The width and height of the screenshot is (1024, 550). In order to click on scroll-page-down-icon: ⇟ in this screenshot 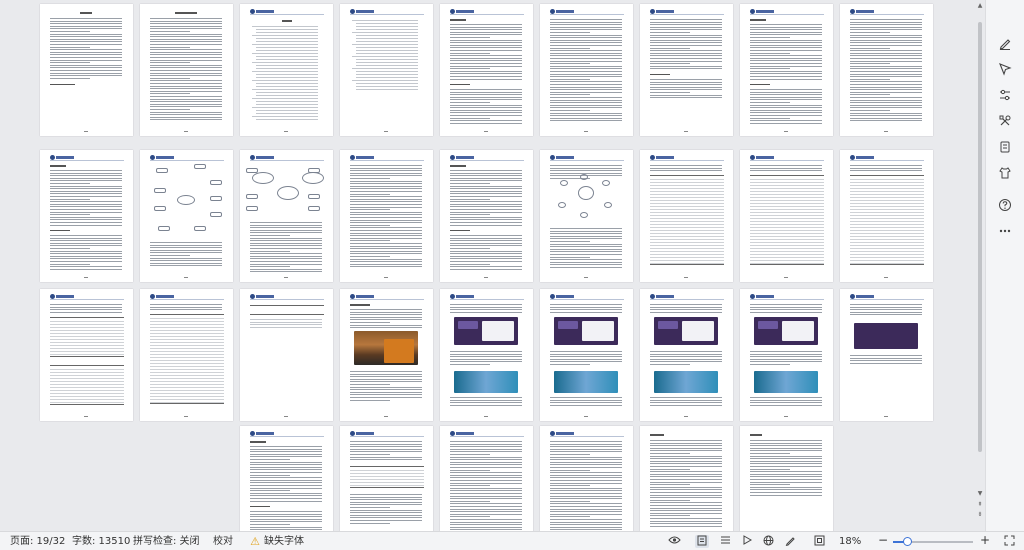, I will do `click(980, 514)`.